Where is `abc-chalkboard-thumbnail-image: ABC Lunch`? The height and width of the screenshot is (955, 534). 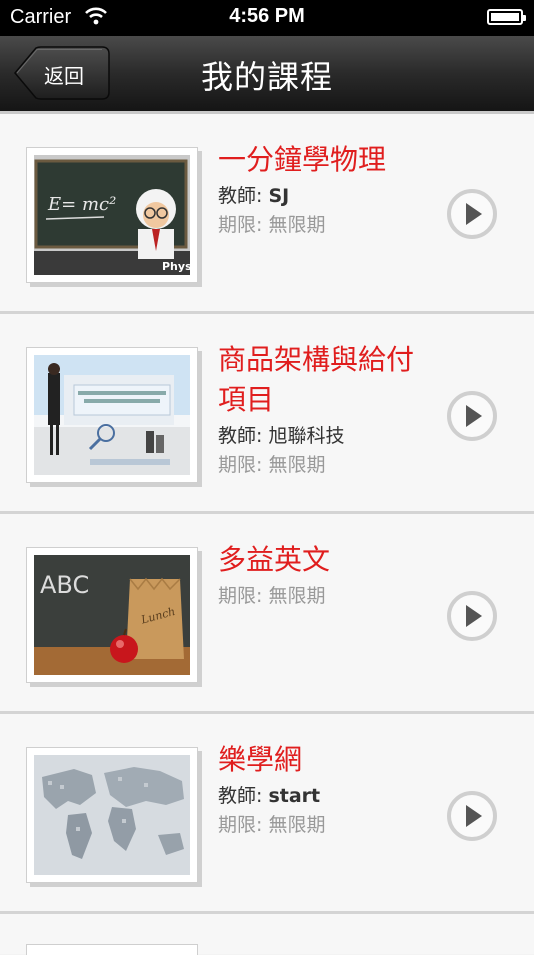
abc-chalkboard-thumbnail-image: ABC Lunch is located at coordinates (112, 615).